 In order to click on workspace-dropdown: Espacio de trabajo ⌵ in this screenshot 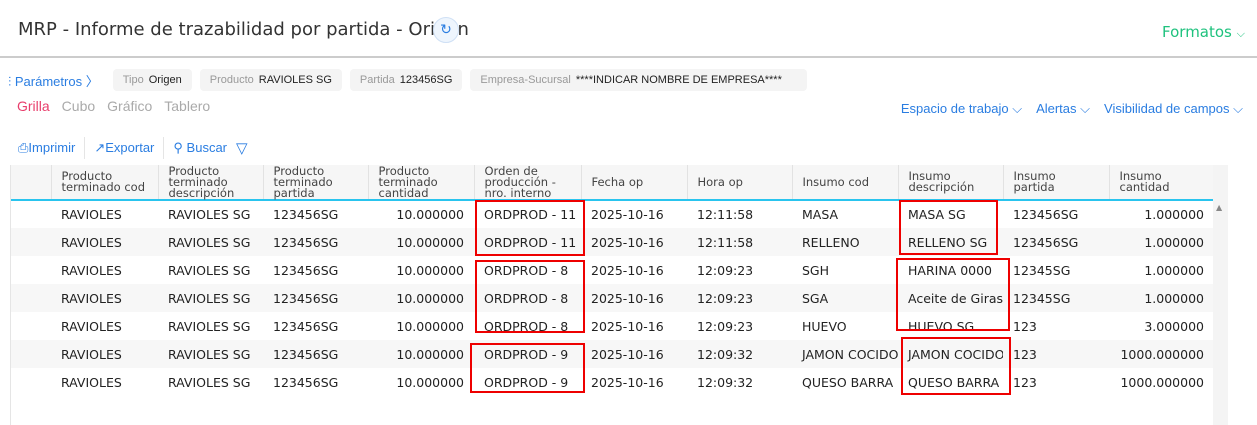, I will do `click(961, 109)`.